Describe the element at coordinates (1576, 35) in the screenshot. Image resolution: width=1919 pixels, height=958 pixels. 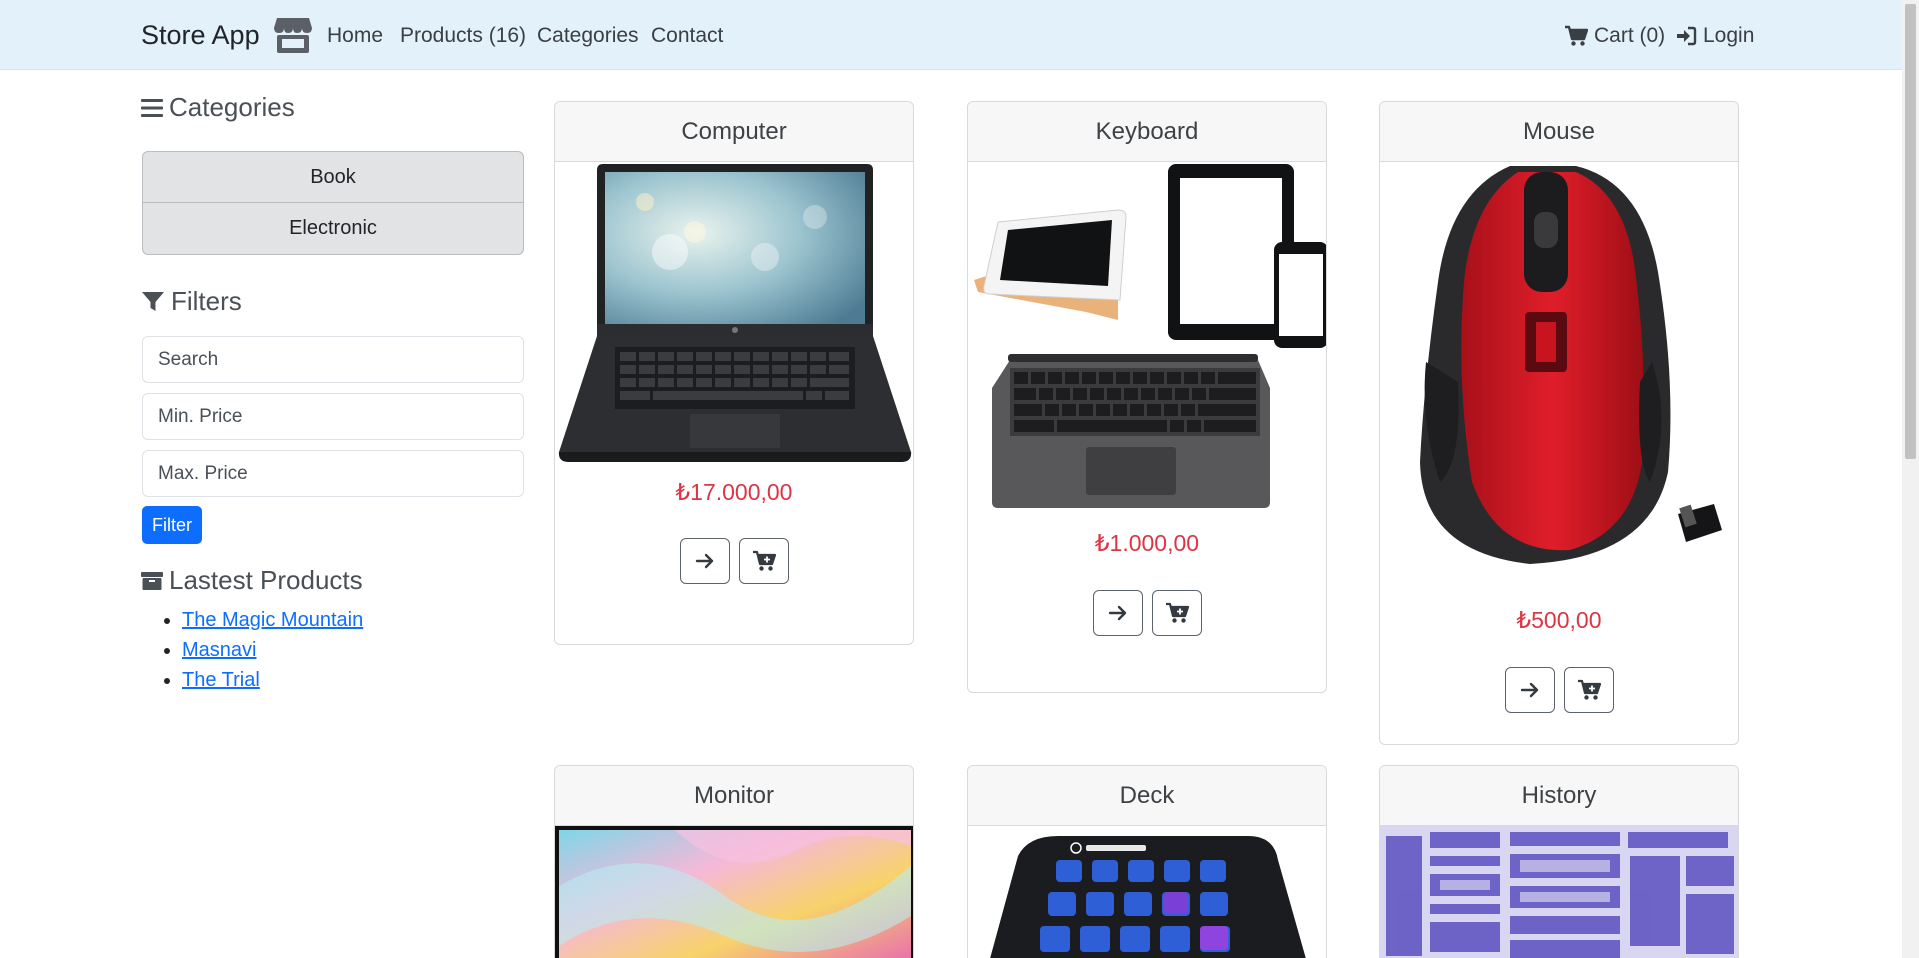
I see `cart-icon` at that location.